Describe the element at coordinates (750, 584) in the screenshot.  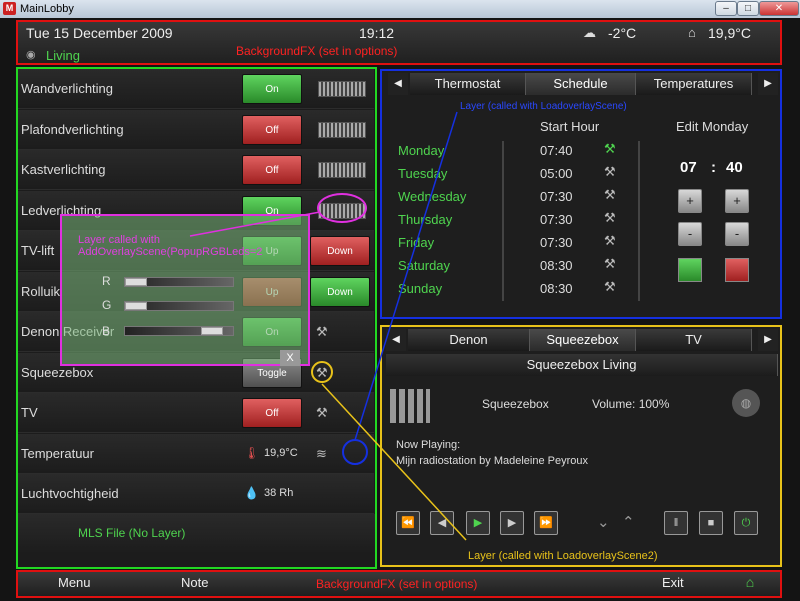
I see `home-icon: ⌂` at that location.